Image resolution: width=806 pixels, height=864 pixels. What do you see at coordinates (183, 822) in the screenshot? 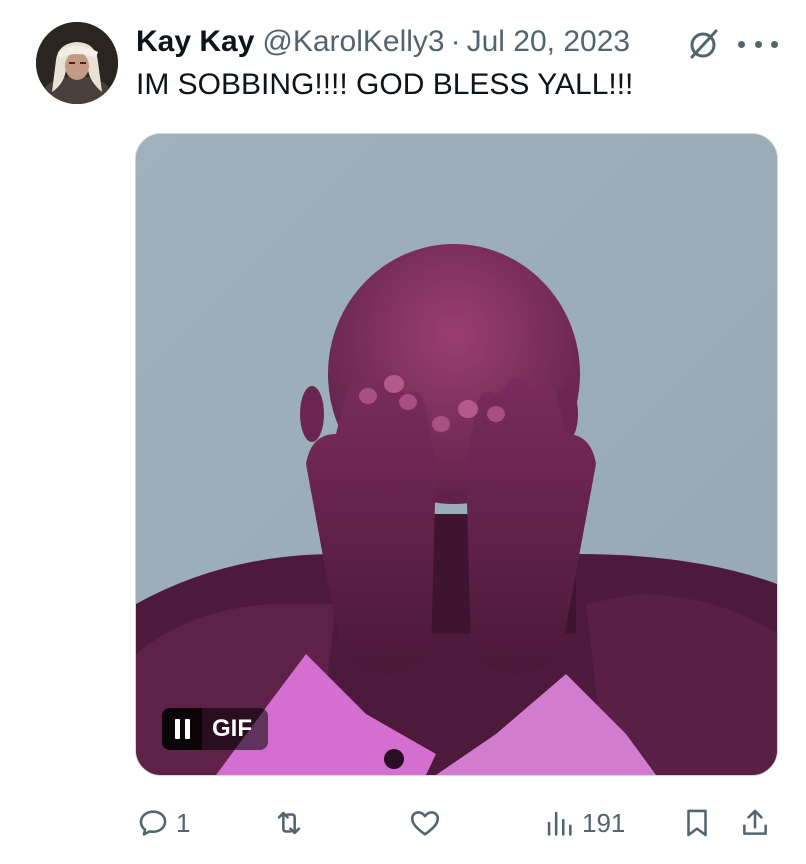
I see `reply-count: 1` at bounding box center [183, 822].